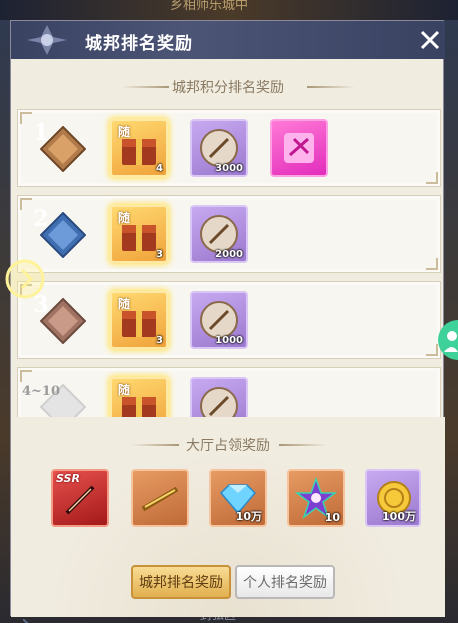 This screenshot has height=623, width=458. Describe the element at coordinates (68, 478) in the screenshot. I see `ssr-label: SSR` at that location.